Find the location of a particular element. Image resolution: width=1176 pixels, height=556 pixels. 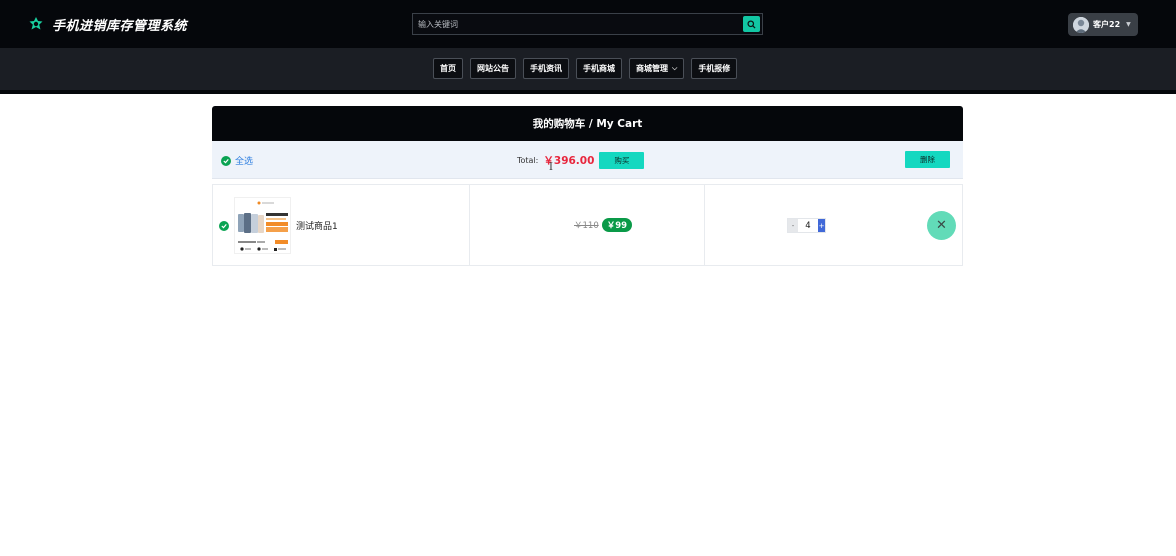

chevron-down-icon: ⌵ is located at coordinates (675, 68).